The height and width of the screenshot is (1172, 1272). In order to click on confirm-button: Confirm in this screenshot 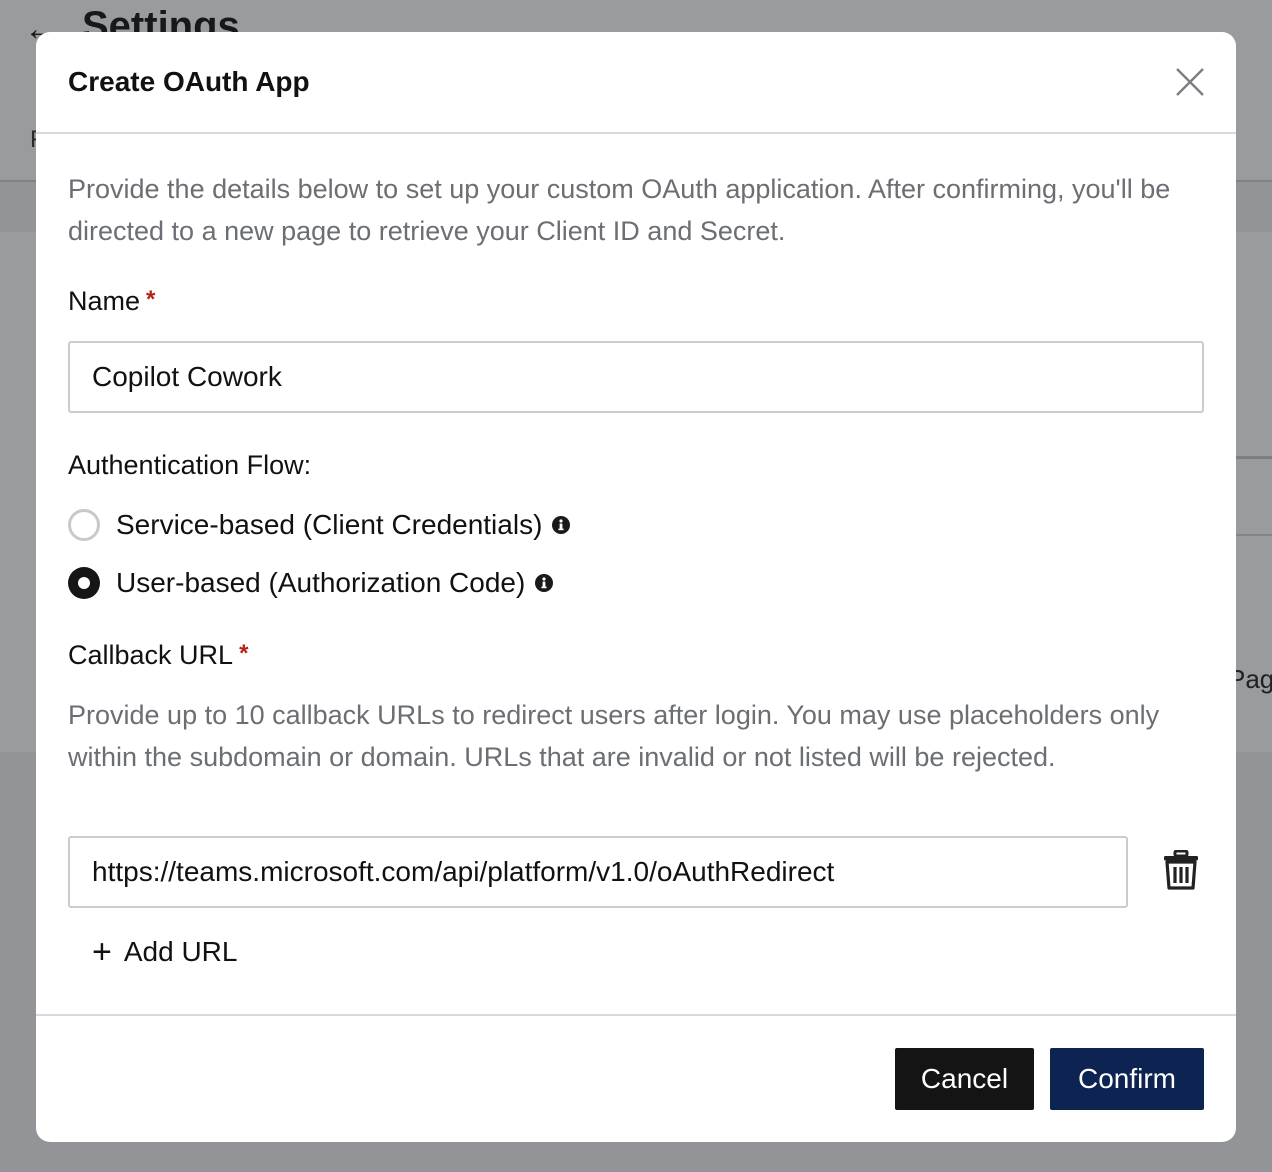, I will do `click(1127, 1079)`.